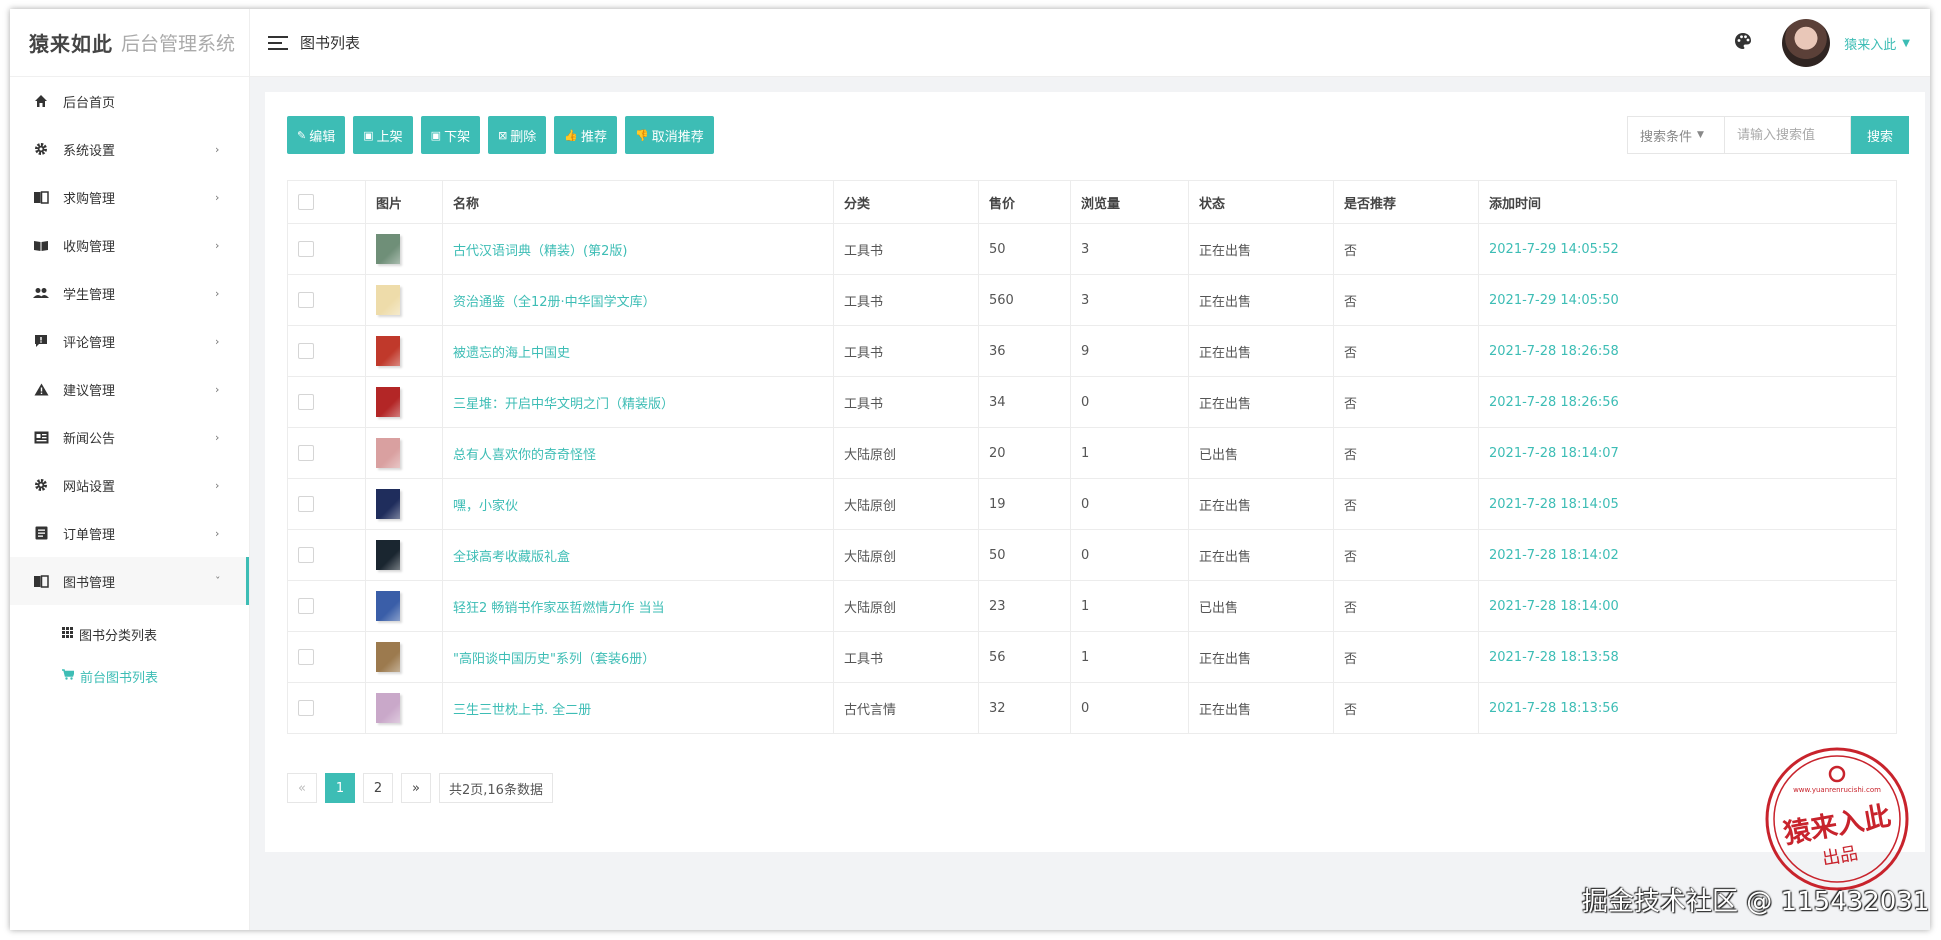 This screenshot has height=940, width=1941. Describe the element at coordinates (306, 202) in the screenshot. I see `select-all-checkbox` at that location.